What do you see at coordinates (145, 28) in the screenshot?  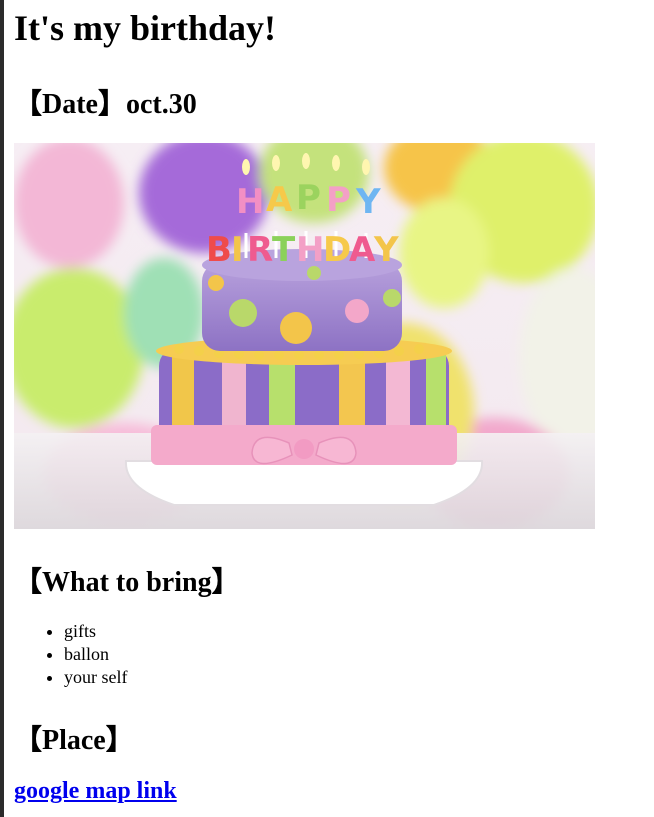 I see `page-title: It's my birthday!` at bounding box center [145, 28].